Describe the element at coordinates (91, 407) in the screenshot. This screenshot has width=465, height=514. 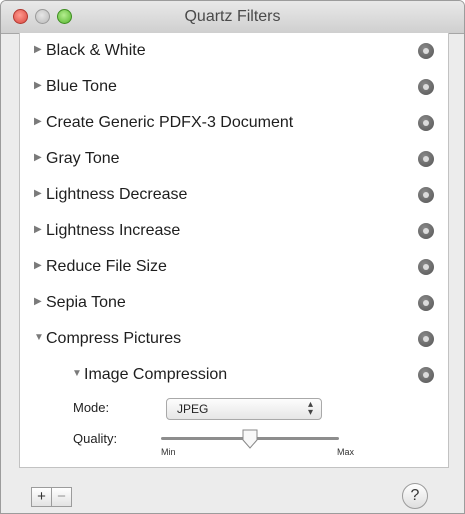
I see `mode-label: Mode:` at that location.